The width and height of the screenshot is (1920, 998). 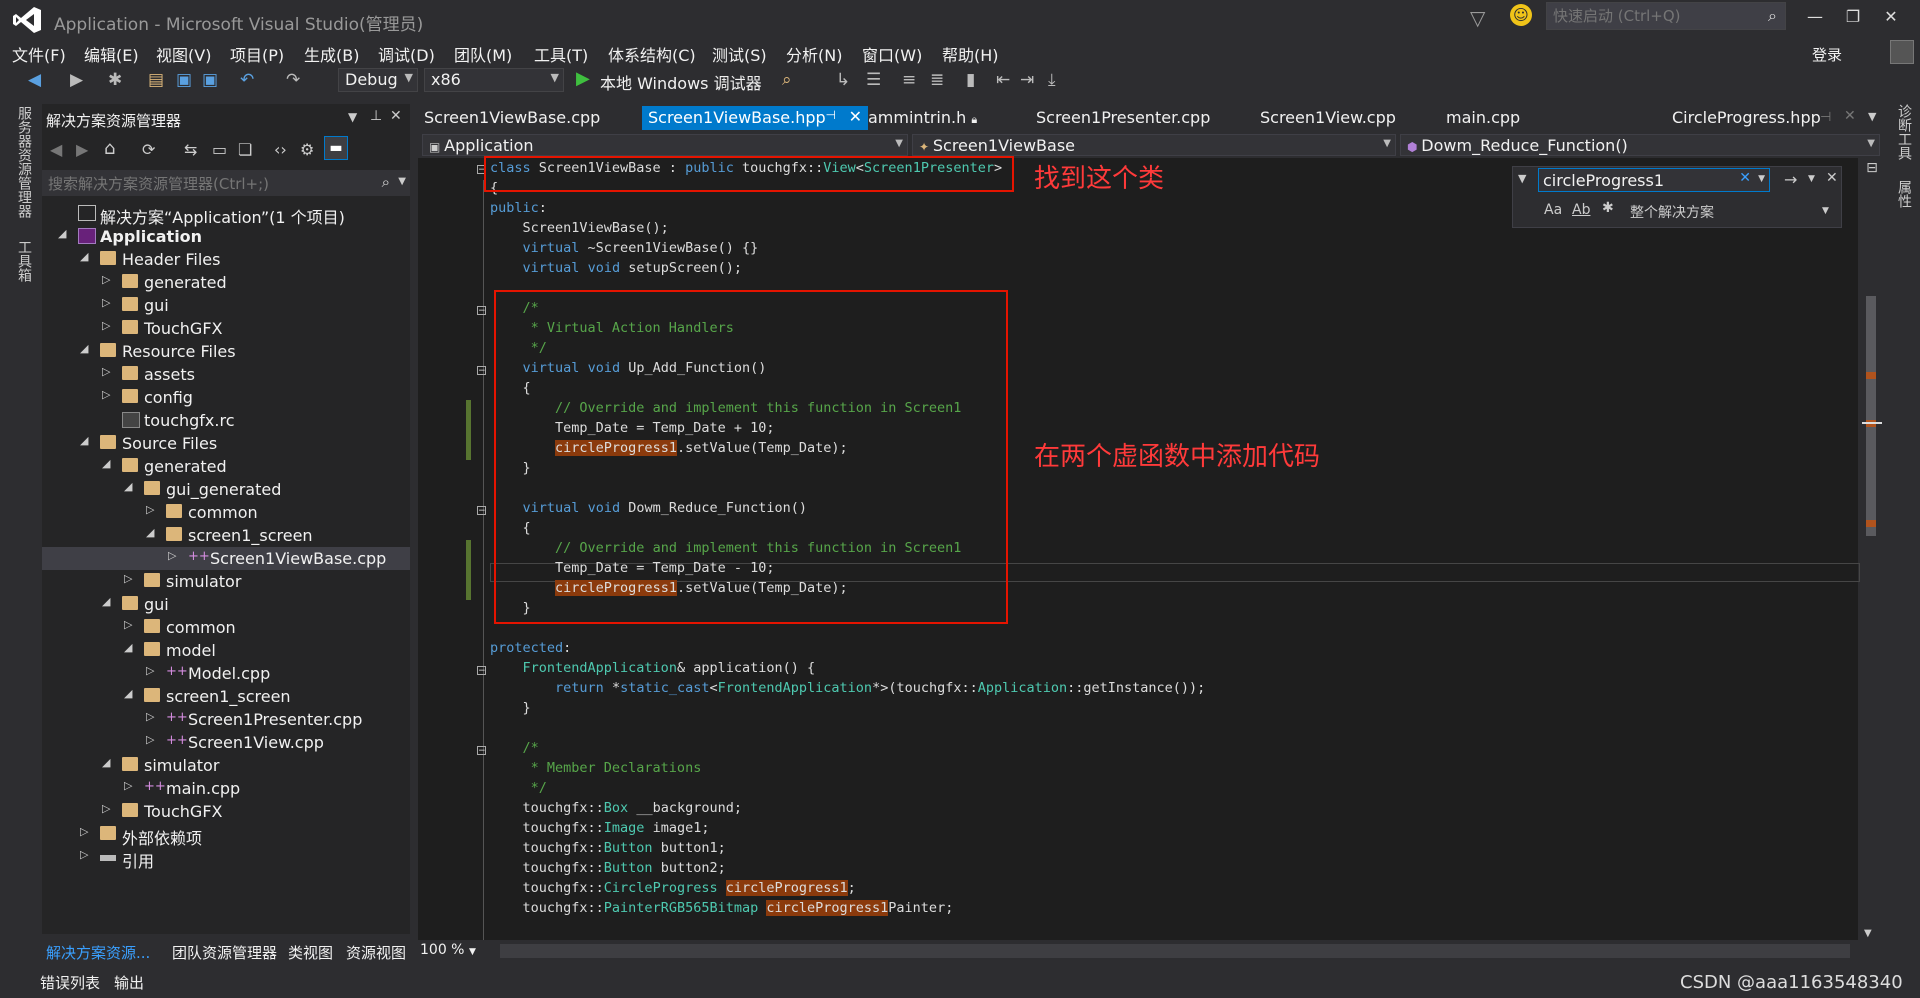 What do you see at coordinates (226, 259) in the screenshot?
I see `tree-item: ◢ Header Files` at bounding box center [226, 259].